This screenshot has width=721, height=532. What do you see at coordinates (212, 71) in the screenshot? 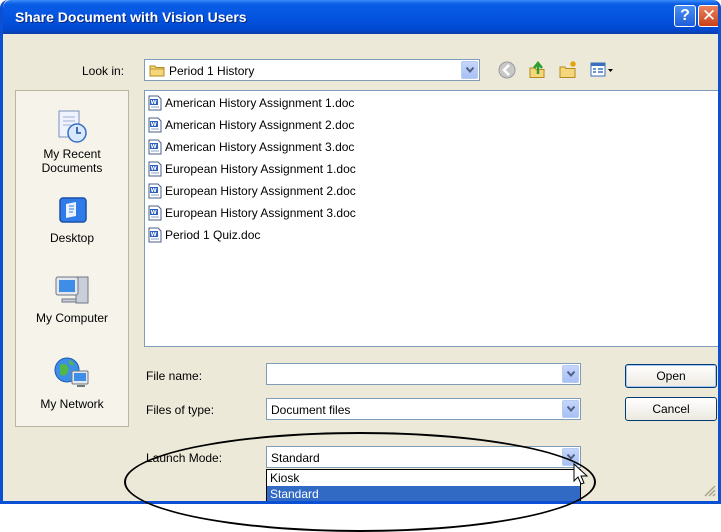
I see `look-in-value: Period 1 History` at bounding box center [212, 71].